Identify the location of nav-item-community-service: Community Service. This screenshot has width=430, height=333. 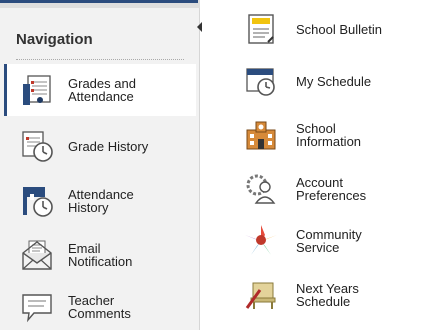
(334, 241).